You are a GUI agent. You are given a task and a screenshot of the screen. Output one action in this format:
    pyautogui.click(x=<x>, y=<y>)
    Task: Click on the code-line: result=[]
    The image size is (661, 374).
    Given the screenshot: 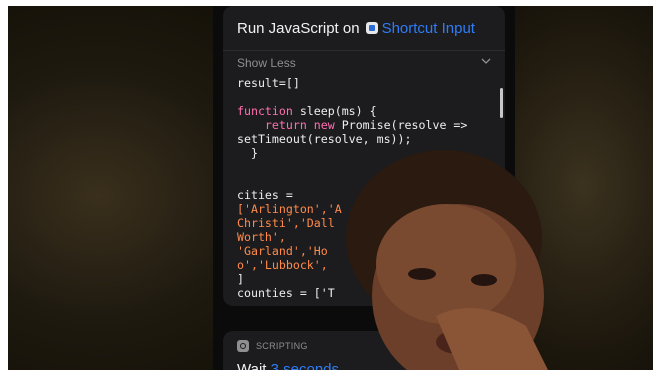 What is the action you would take?
    pyautogui.click(x=268, y=83)
    